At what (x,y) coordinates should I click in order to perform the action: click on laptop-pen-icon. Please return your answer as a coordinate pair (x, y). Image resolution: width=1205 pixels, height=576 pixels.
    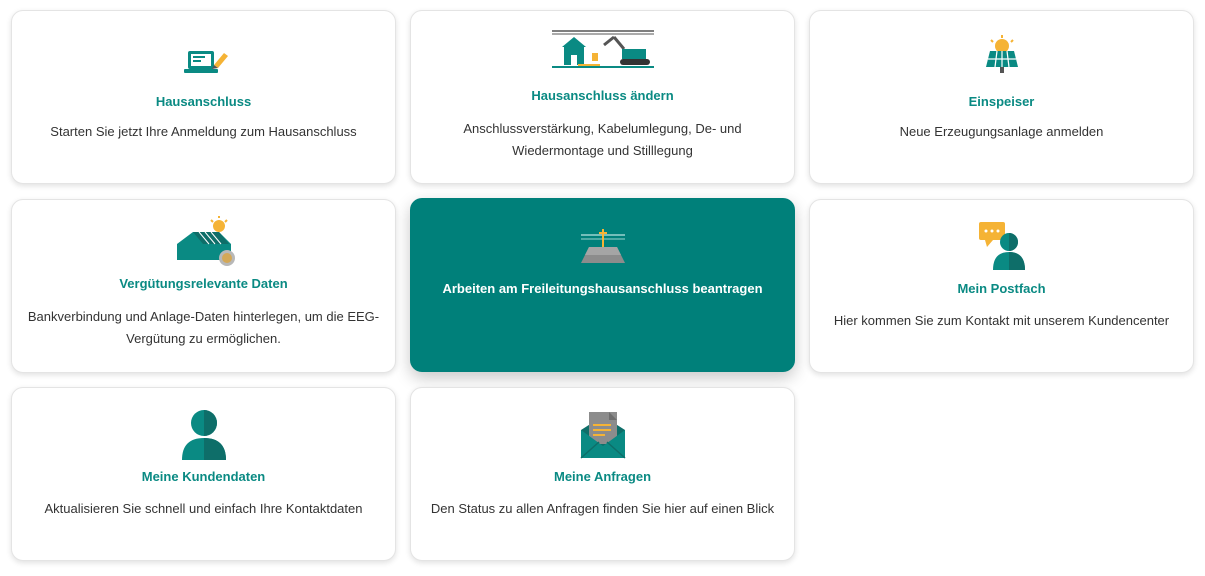
    Looking at the image, I should click on (205, 62).